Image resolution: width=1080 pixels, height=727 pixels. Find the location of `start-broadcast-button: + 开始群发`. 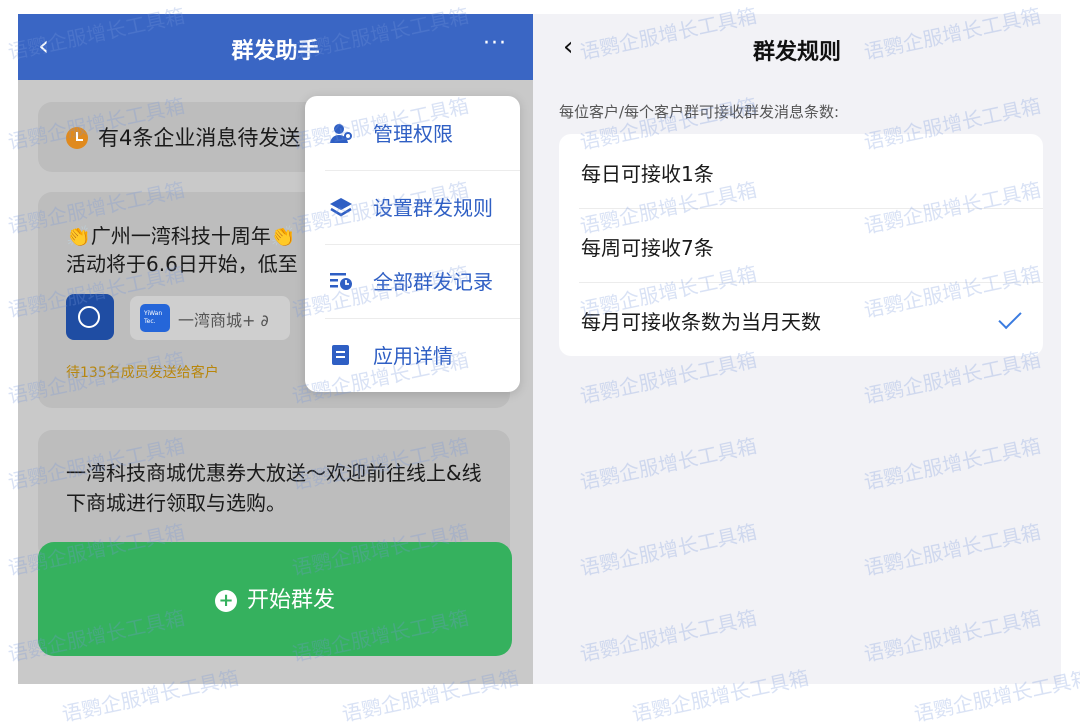

start-broadcast-button: + 开始群发 is located at coordinates (275, 599).